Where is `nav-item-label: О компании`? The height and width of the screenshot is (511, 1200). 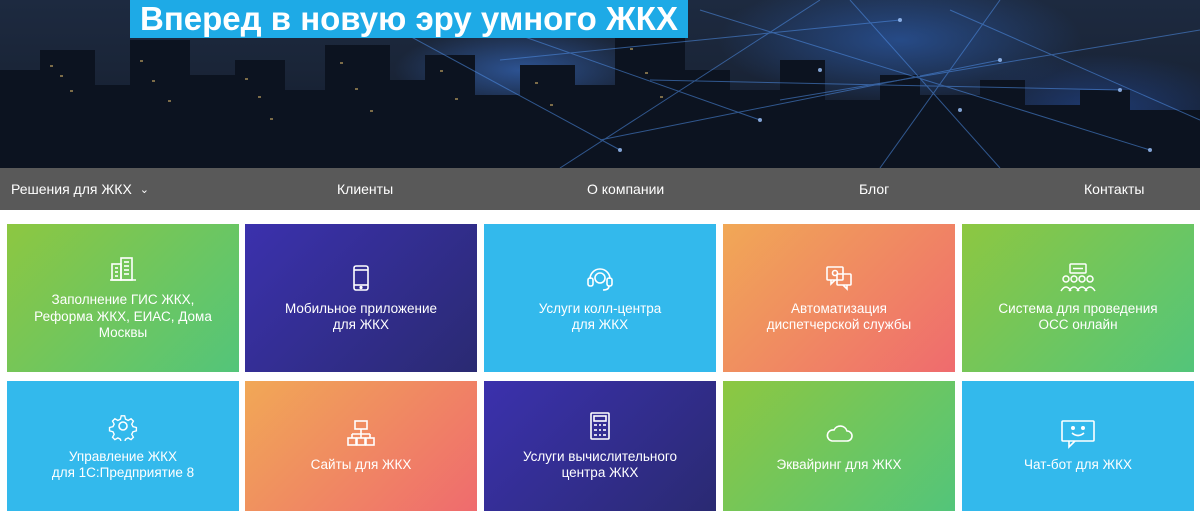
nav-item-label: О компании is located at coordinates (626, 189).